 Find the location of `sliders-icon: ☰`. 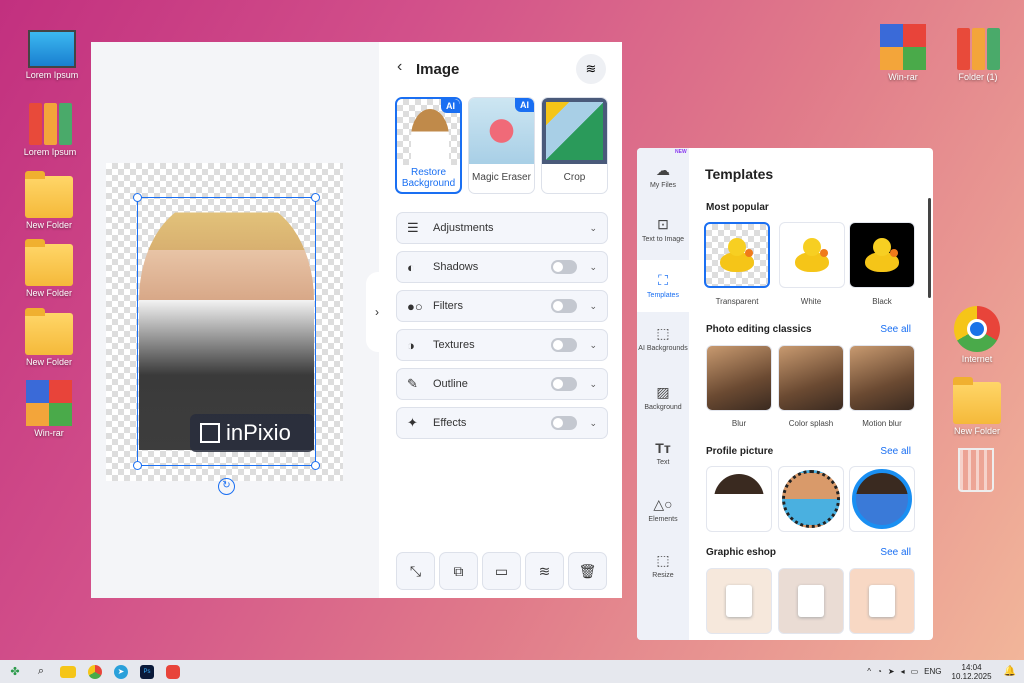

sliders-icon: ☰ is located at coordinates (413, 227).